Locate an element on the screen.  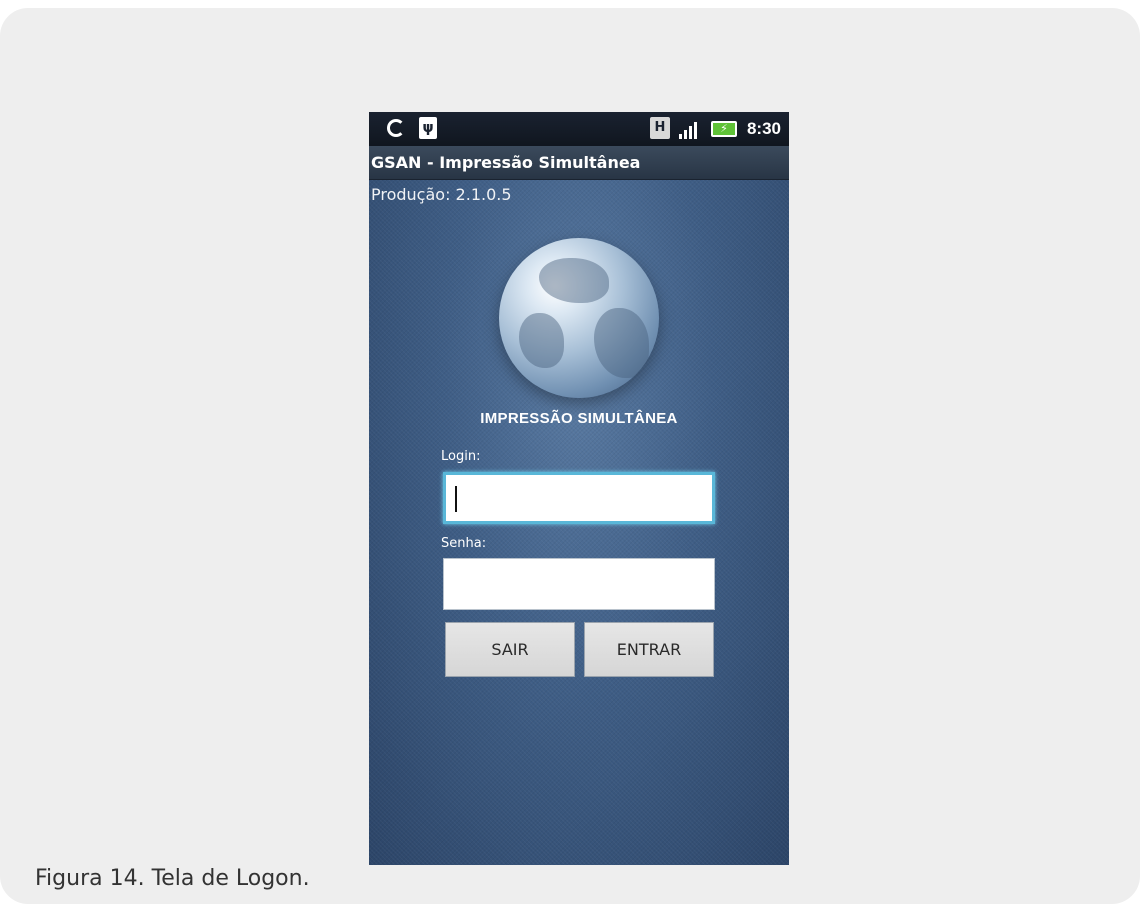
figure-caption: Figura 14. Tela de Logon. is located at coordinates (172, 878).